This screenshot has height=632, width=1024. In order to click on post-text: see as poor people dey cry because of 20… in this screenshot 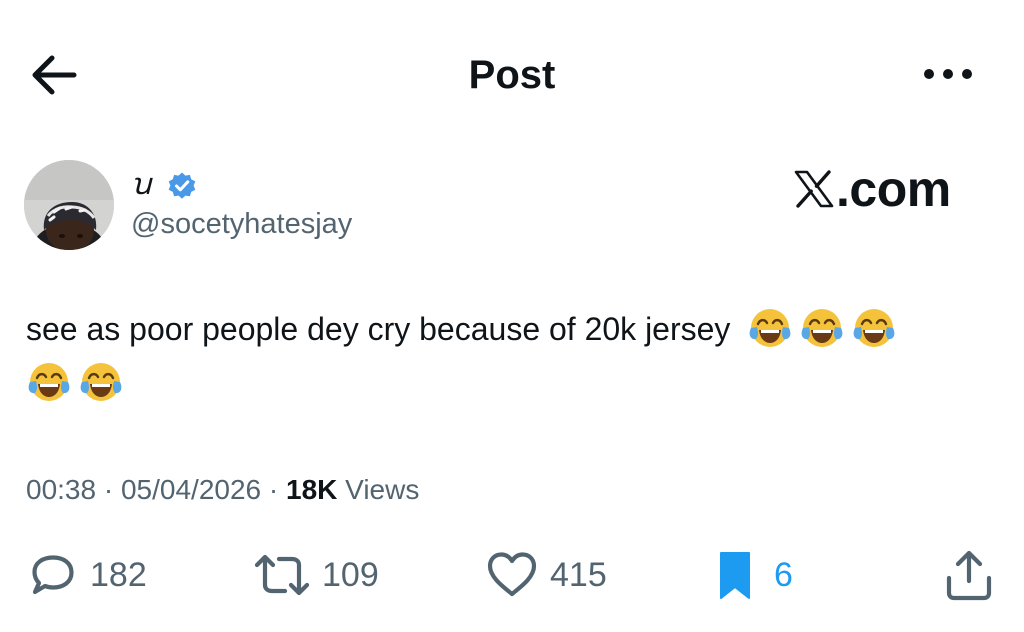, I will do `click(378, 329)`.